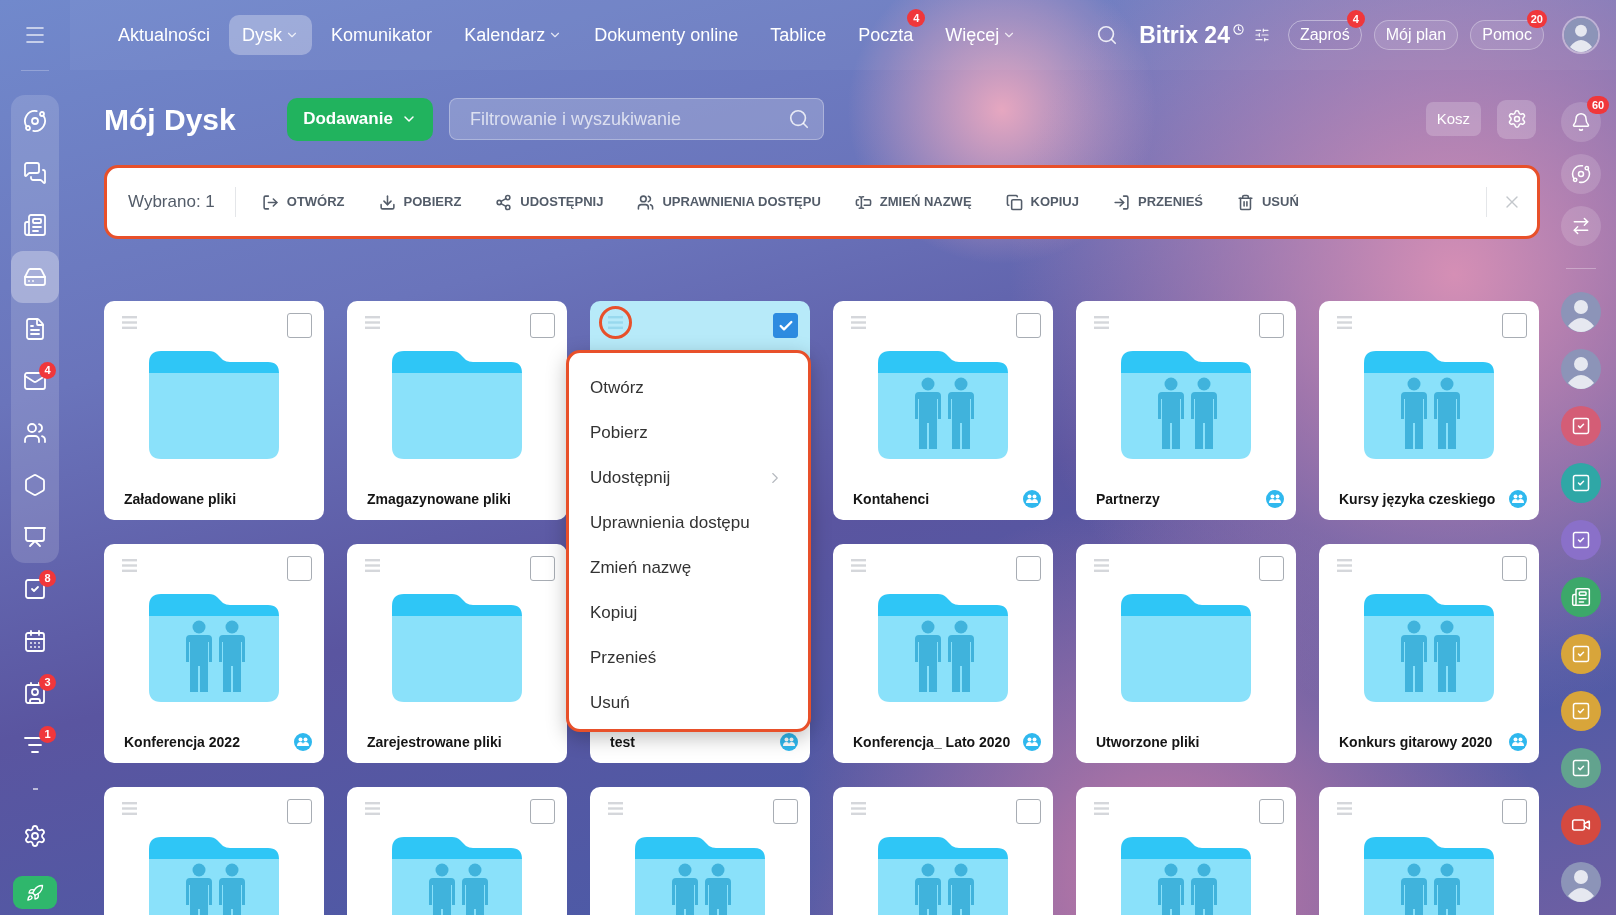 The height and width of the screenshot is (915, 1616). Describe the element at coordinates (688, 432) in the screenshot. I see `menu-item: Pobierz` at that location.